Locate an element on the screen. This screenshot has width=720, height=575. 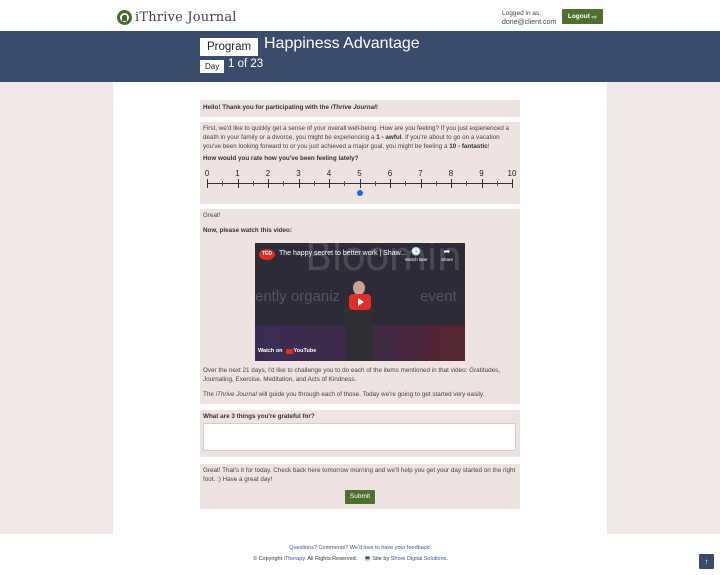
logout-icon: ⇨ is located at coordinates (593, 17).